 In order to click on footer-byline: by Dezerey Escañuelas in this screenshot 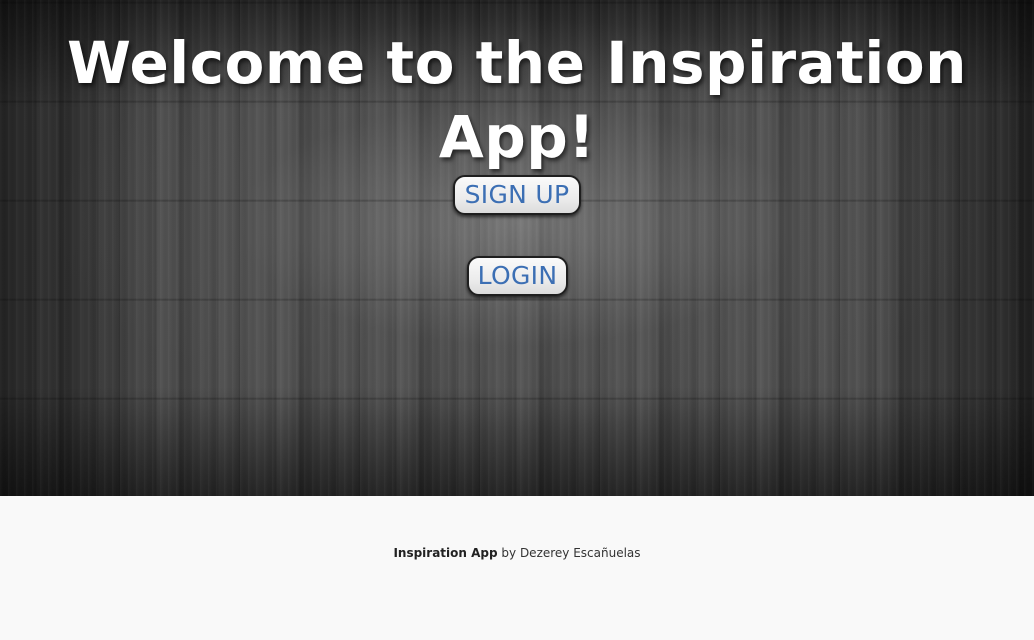, I will do `click(569, 553)`.